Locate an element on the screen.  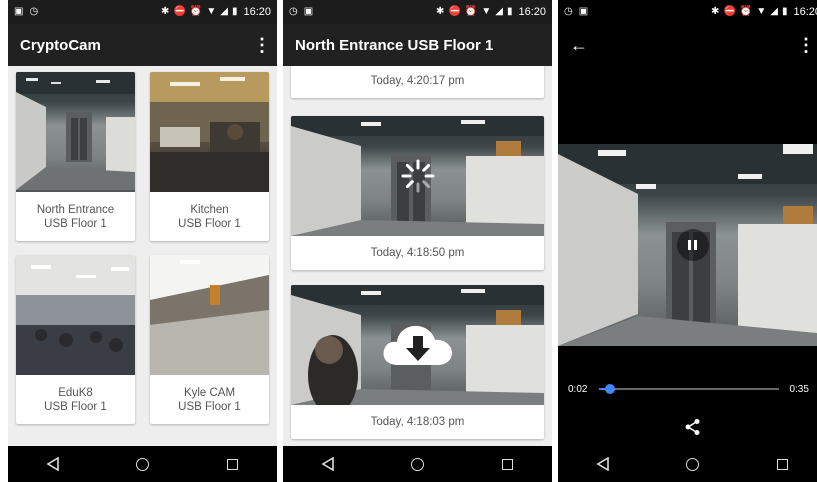
recording-time: Today, 4:20:17 pm is located at coordinates (417, 81).